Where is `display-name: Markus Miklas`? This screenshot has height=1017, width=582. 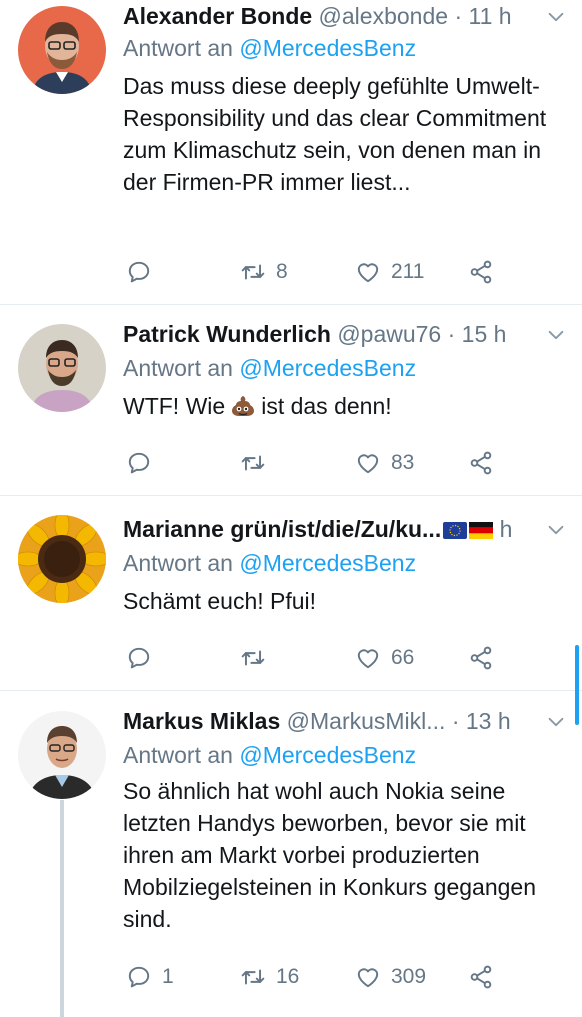 display-name: Markus Miklas is located at coordinates (201, 721).